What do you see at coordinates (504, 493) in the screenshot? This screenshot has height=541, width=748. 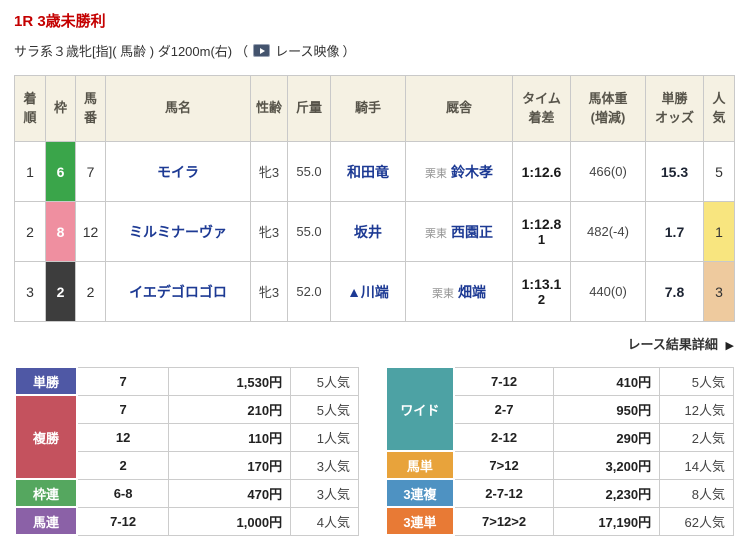 I see `combination-cell: 2-7-12` at bounding box center [504, 493].